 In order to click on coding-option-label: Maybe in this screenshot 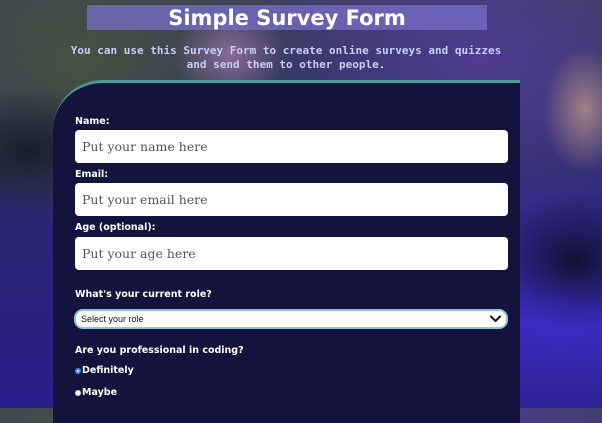, I will do `click(100, 392)`.